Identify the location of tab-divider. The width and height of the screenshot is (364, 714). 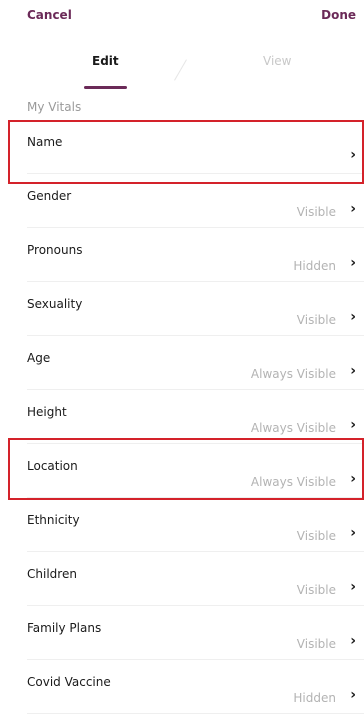
(180, 70).